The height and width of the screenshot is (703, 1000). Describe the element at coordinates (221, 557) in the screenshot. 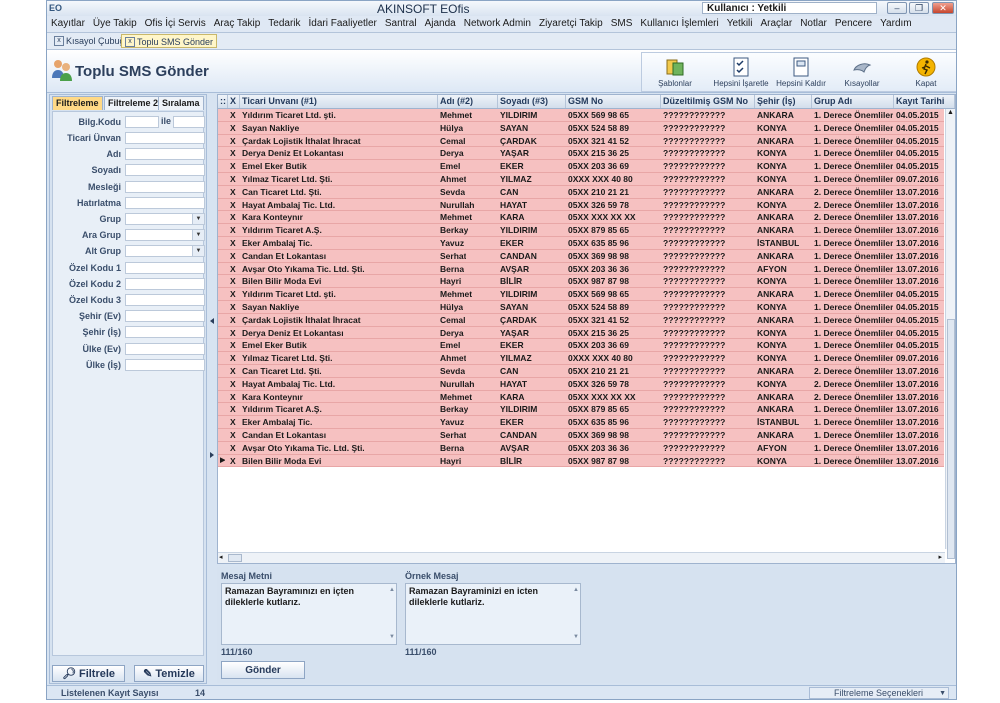

I see `scroll-left-icon: ◂` at that location.